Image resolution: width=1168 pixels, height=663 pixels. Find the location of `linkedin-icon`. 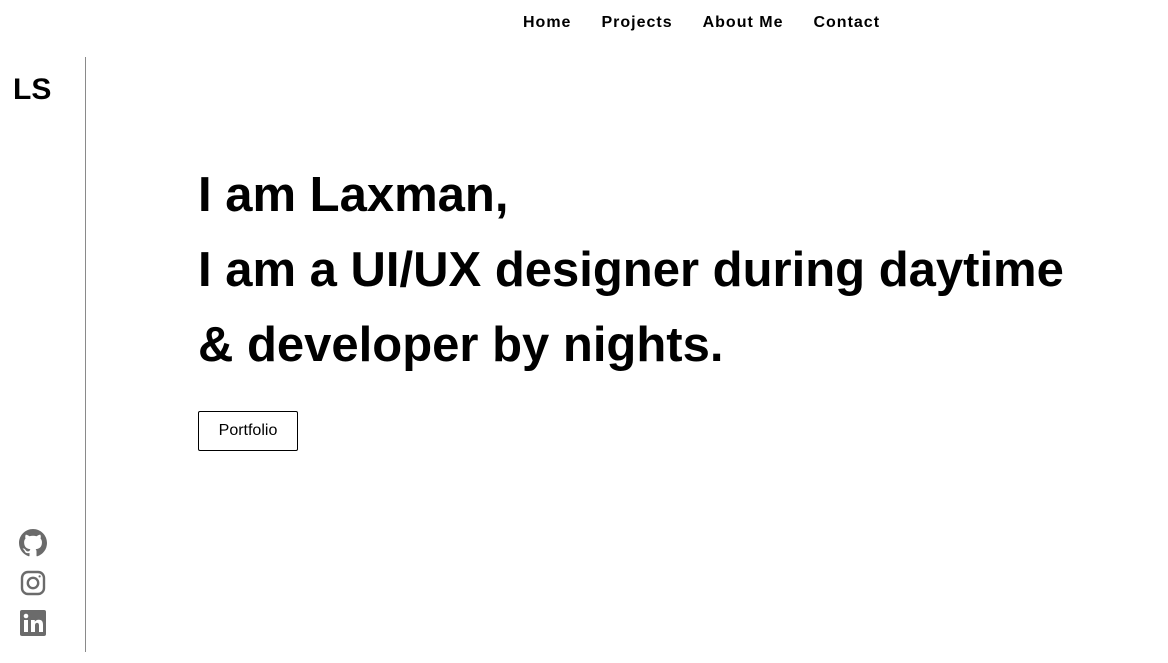

linkedin-icon is located at coordinates (33, 623).